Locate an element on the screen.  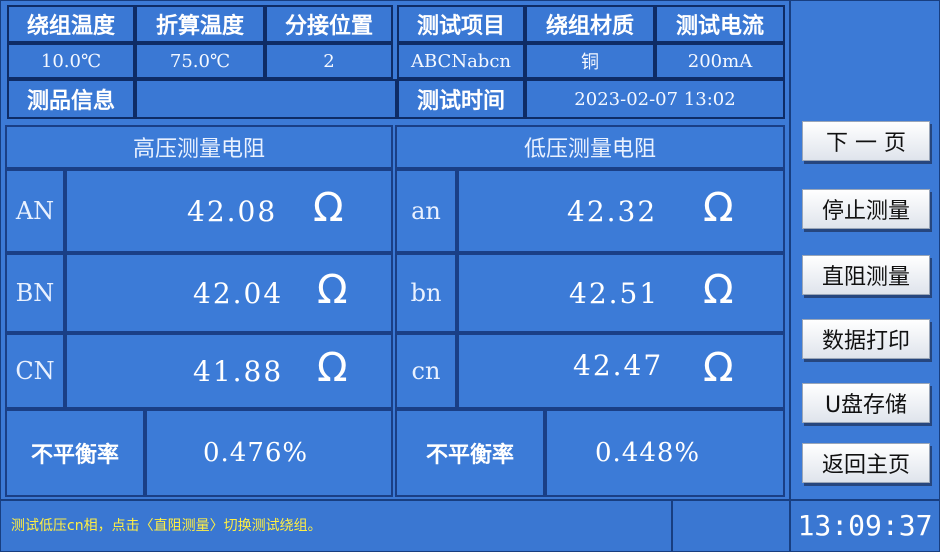
hv-row-cn: 41.88 Ω is located at coordinates (229, 371).